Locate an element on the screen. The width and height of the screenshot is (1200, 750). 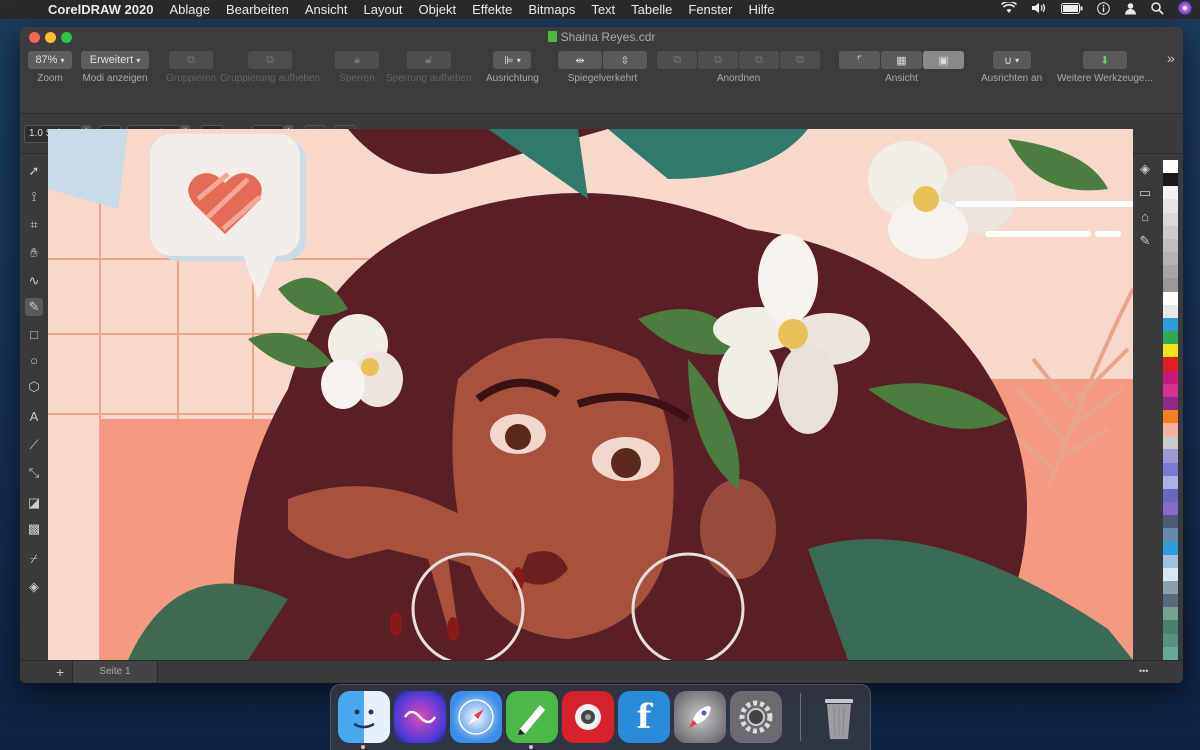
menu-tabelle: Tabelle is located at coordinates (651, 9).